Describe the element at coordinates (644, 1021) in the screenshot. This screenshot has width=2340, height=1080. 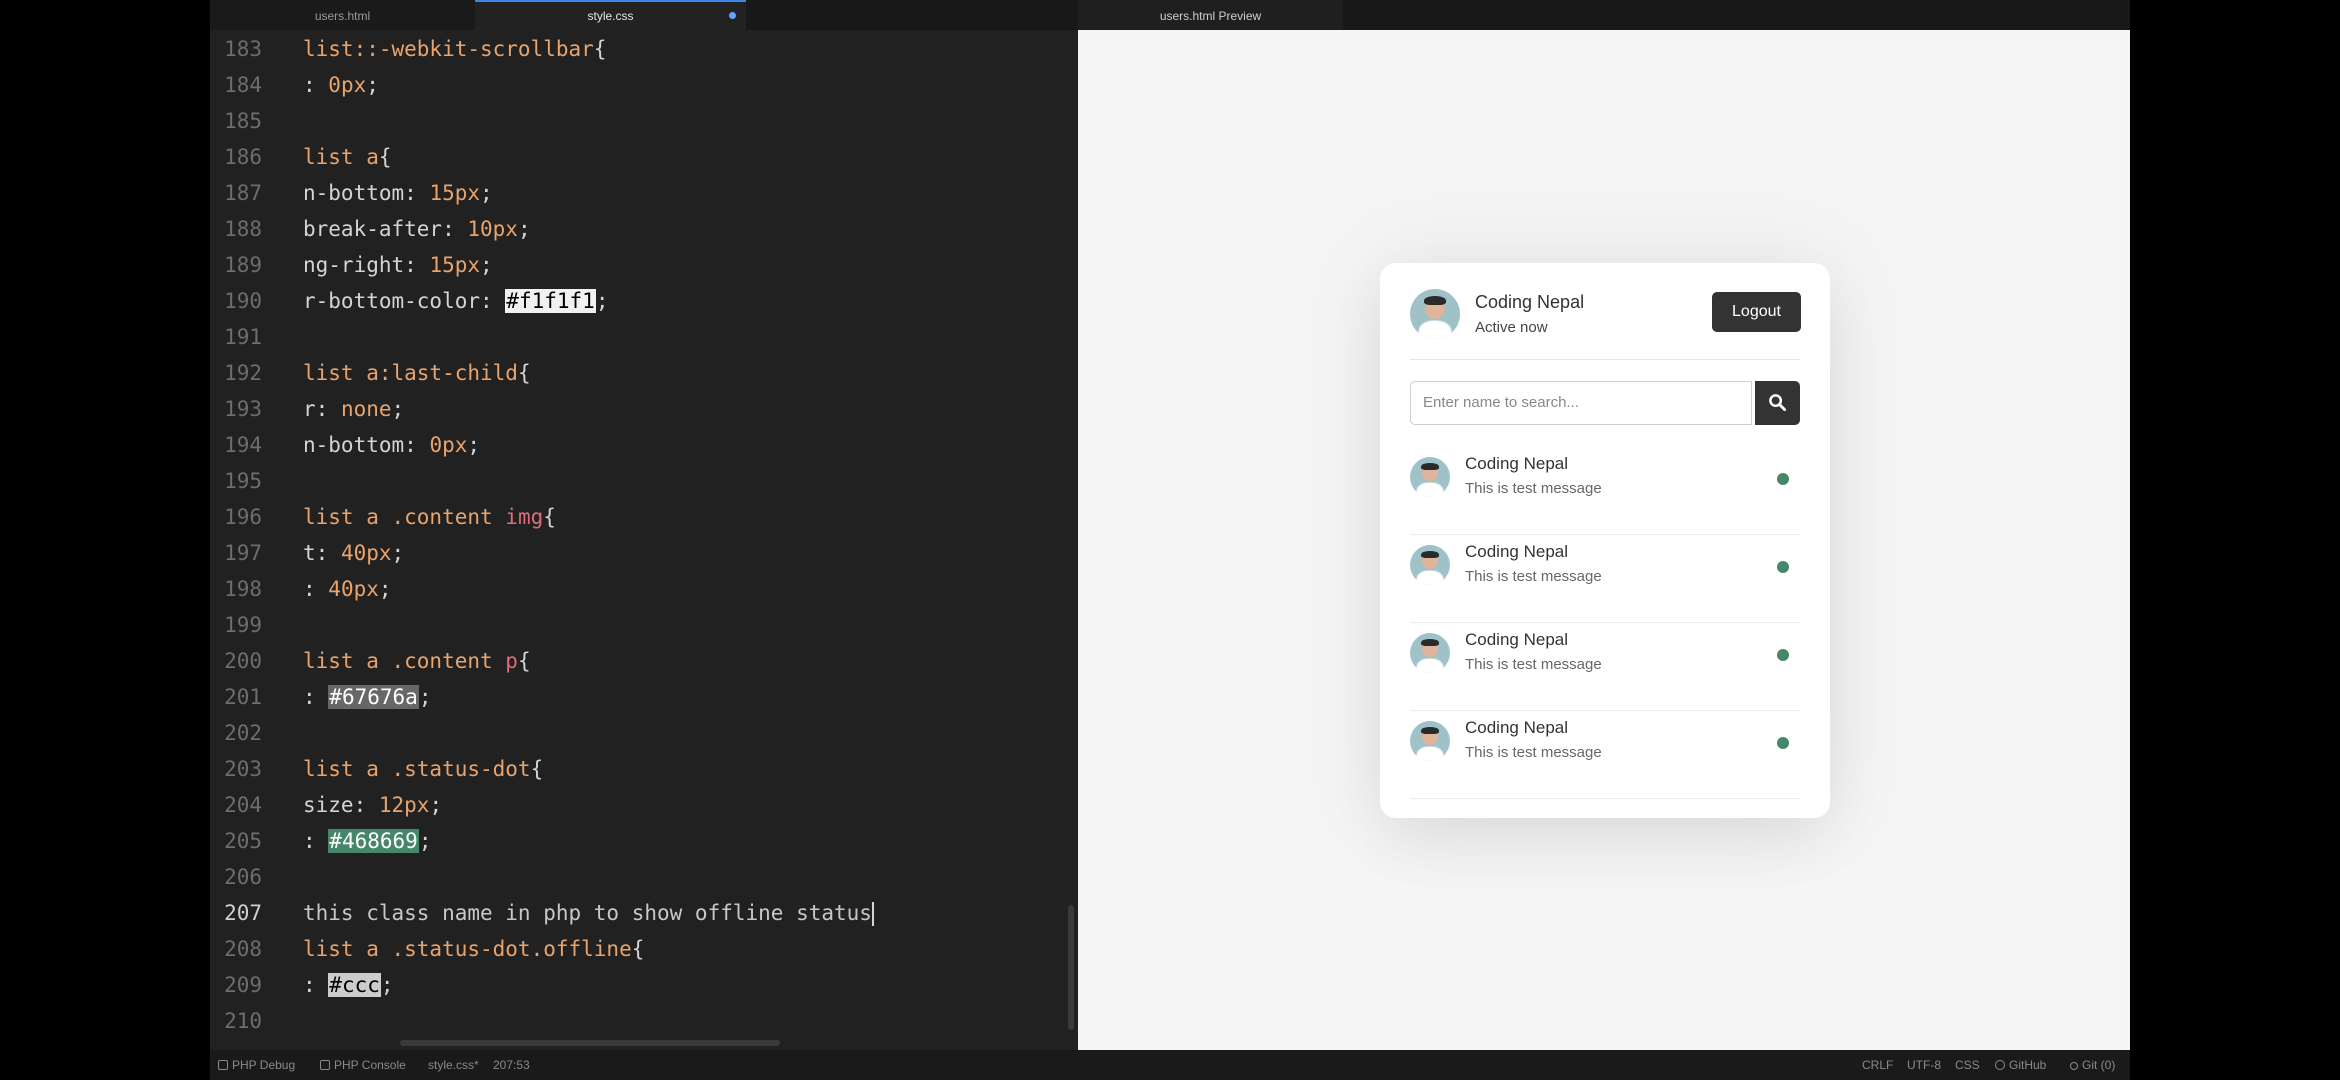
I see `code-line: 210` at that location.